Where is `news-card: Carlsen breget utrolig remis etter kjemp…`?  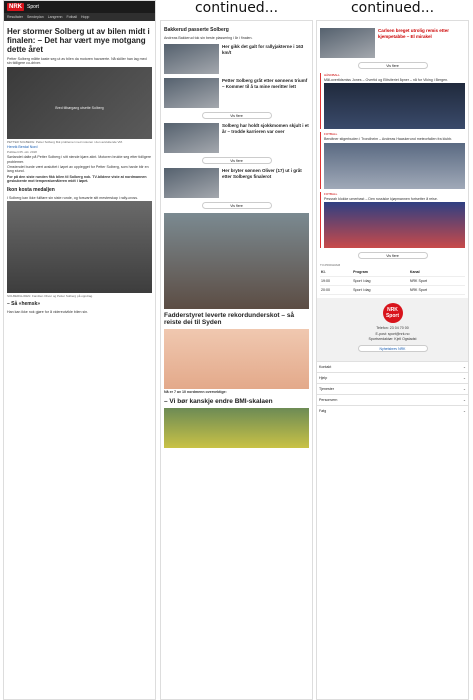
news-card: Carlsen breget utrolig remis etter kjemp… is located at coordinates (392, 43).